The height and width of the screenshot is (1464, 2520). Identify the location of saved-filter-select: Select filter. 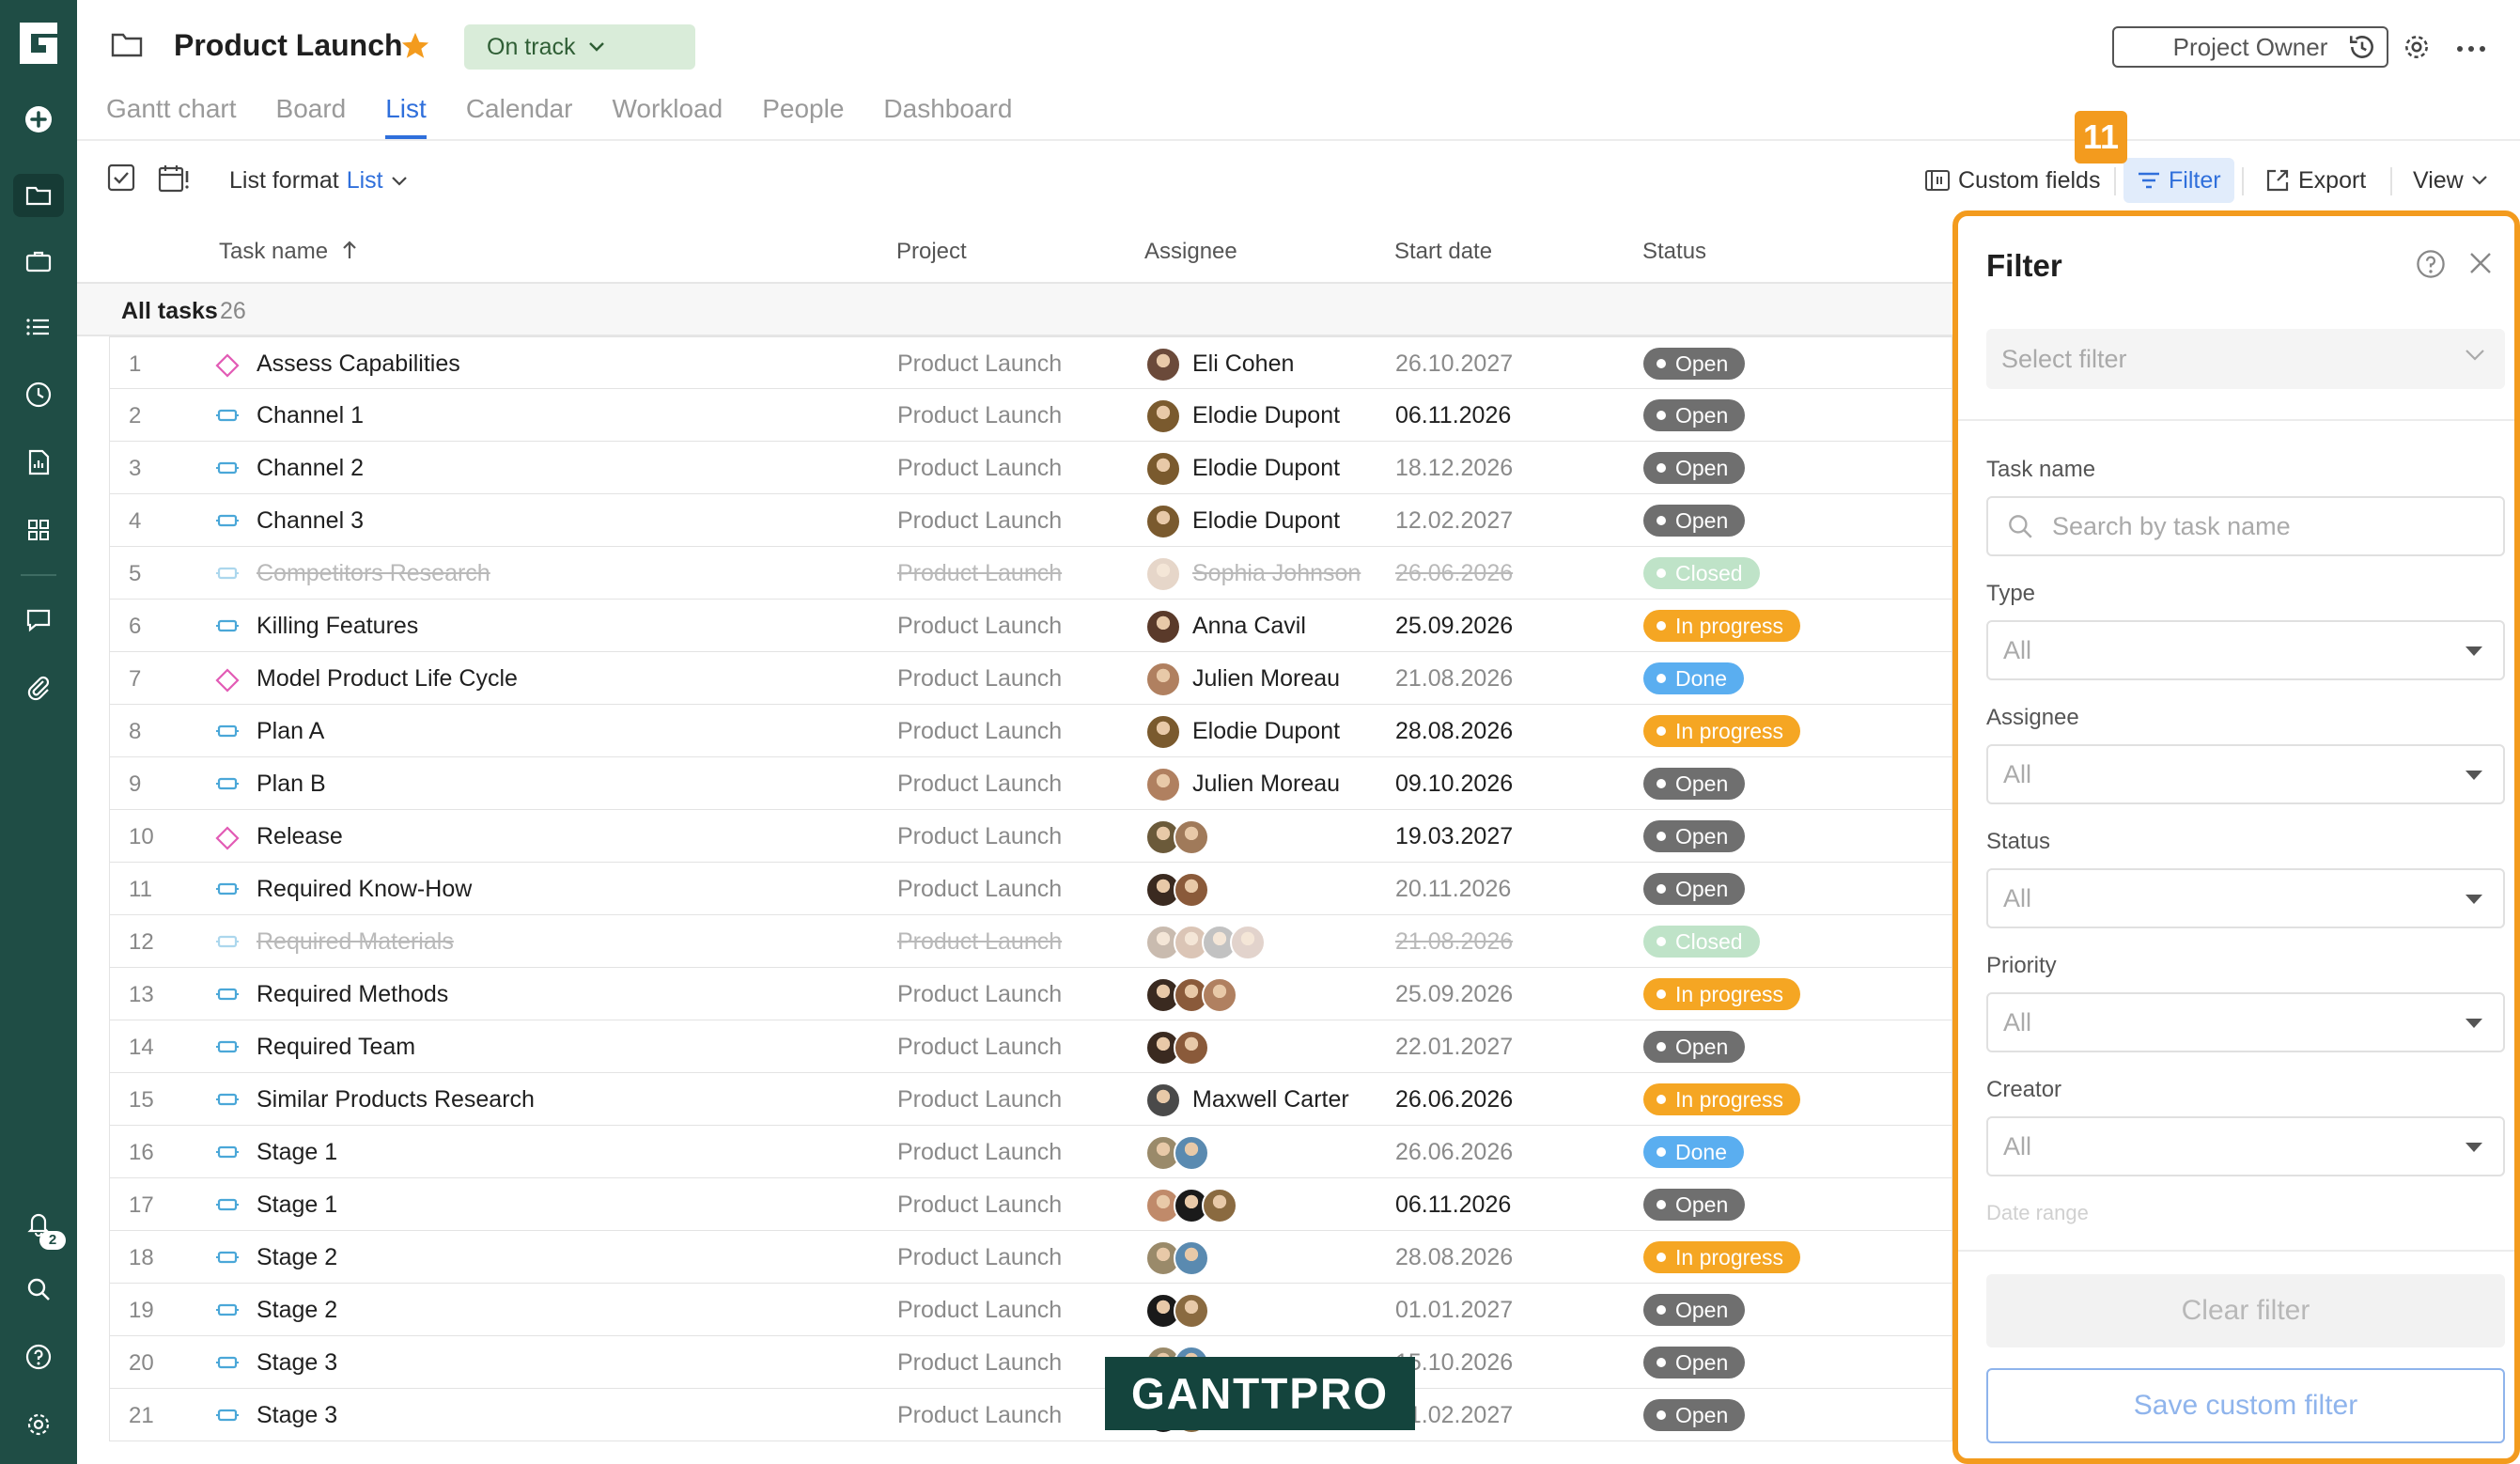
(2245, 359).